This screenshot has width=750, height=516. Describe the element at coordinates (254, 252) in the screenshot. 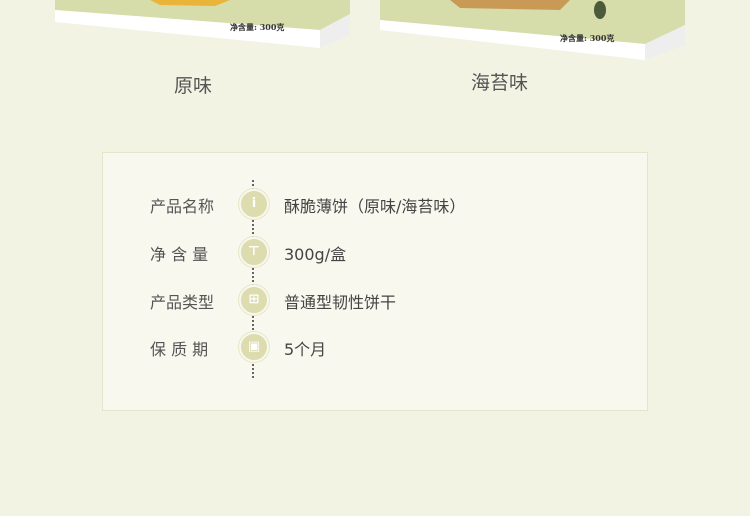

I see `scale-icon: ⊤` at that location.